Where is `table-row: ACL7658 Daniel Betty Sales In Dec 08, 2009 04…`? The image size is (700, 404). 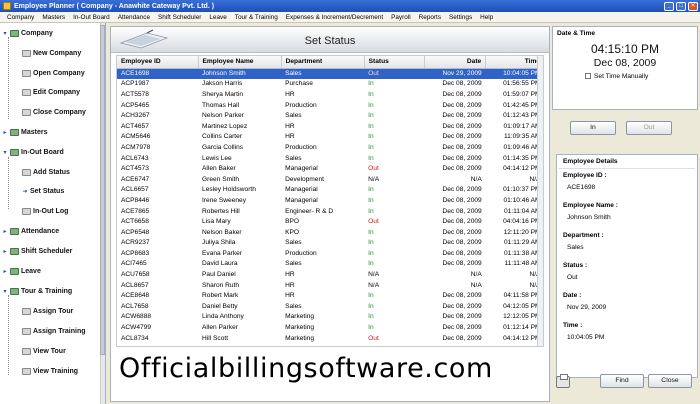 table-row: ACL7658 Daniel Betty Sales In Dec 08, 2009 04… is located at coordinates (330, 306).